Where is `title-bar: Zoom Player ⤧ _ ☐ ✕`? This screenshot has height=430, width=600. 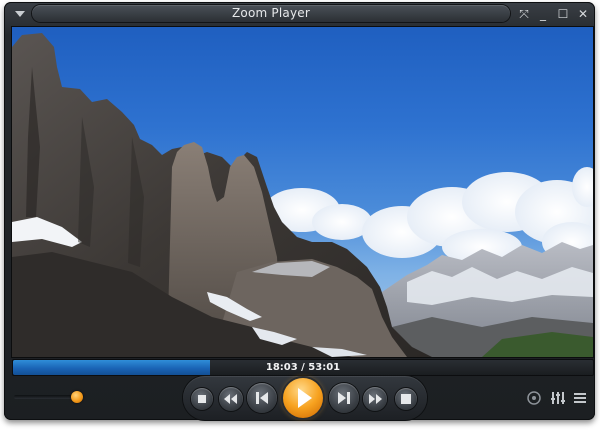 title-bar: Zoom Player ⤧ _ ☐ ✕ is located at coordinates (299, 14).